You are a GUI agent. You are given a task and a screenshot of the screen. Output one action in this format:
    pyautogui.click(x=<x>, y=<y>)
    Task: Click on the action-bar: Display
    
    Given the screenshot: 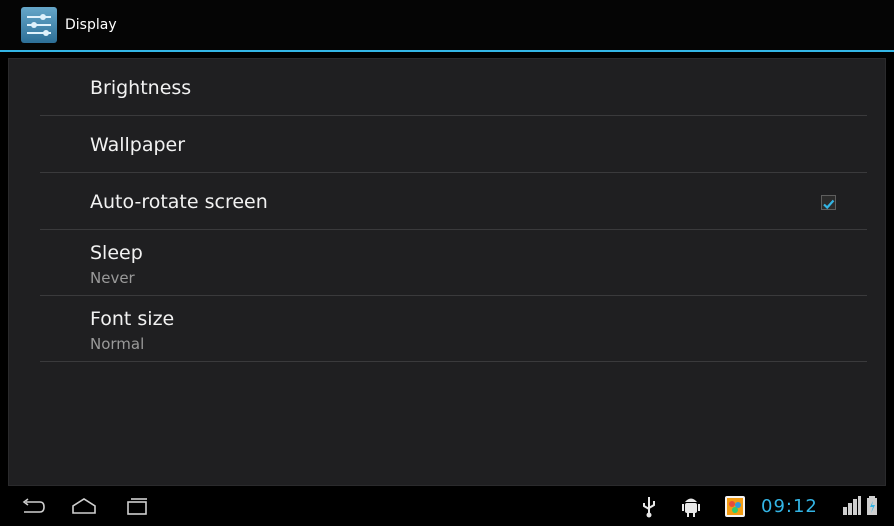 What is the action you would take?
    pyautogui.click(x=447, y=25)
    